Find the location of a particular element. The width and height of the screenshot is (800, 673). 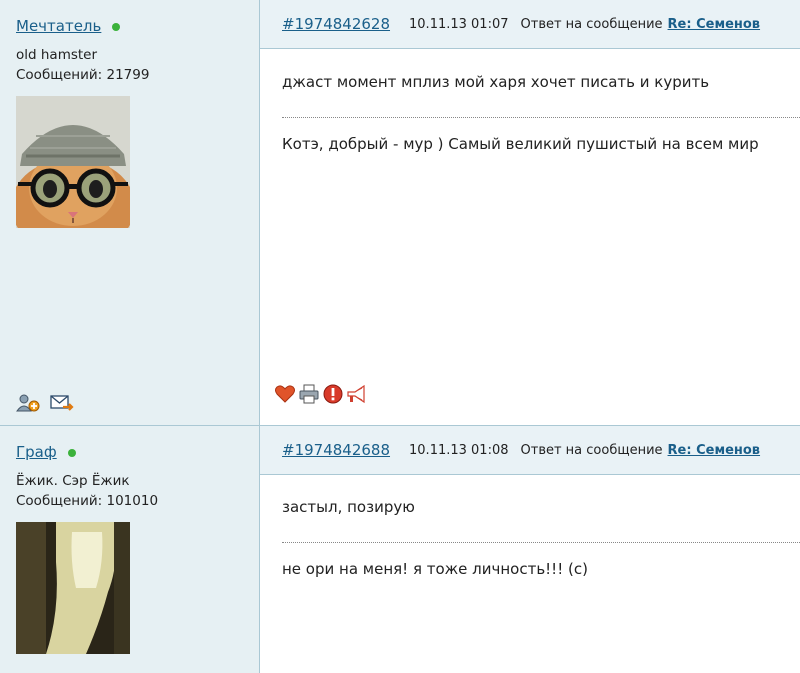

post-signature: не ори на меня! я тоже личность!!! (с) is located at coordinates (435, 569).